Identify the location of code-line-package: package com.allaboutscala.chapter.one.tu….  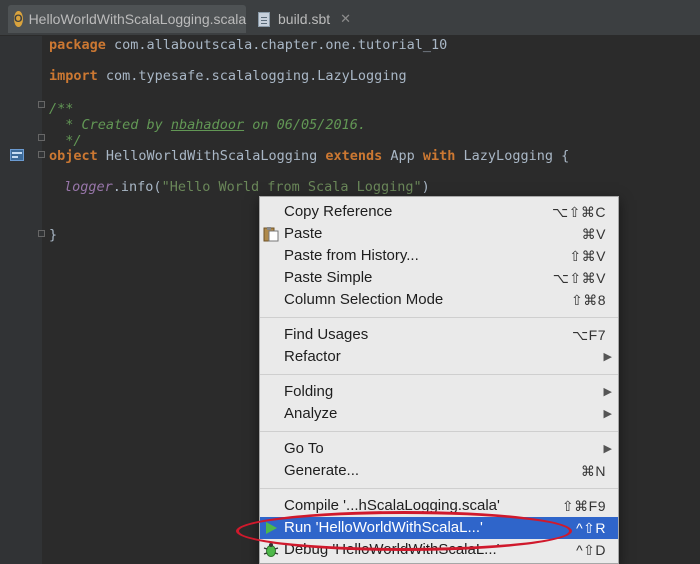
(248, 45).